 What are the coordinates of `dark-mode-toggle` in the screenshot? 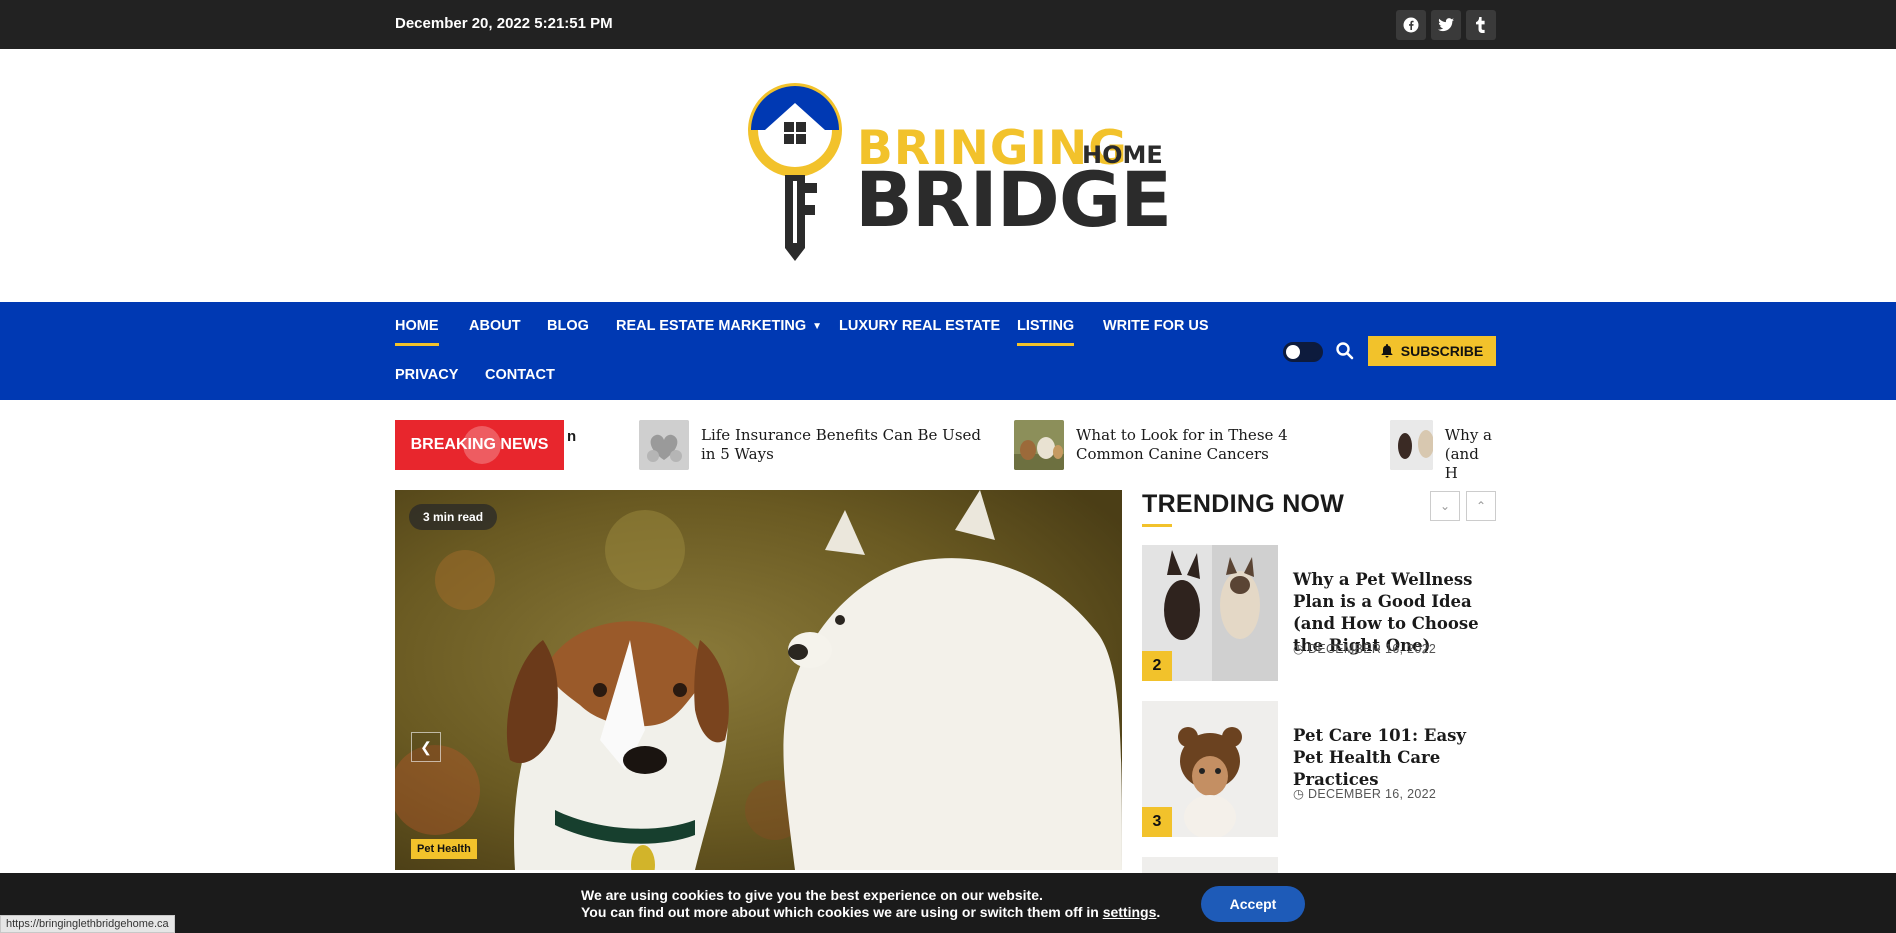 It's located at (1303, 352).